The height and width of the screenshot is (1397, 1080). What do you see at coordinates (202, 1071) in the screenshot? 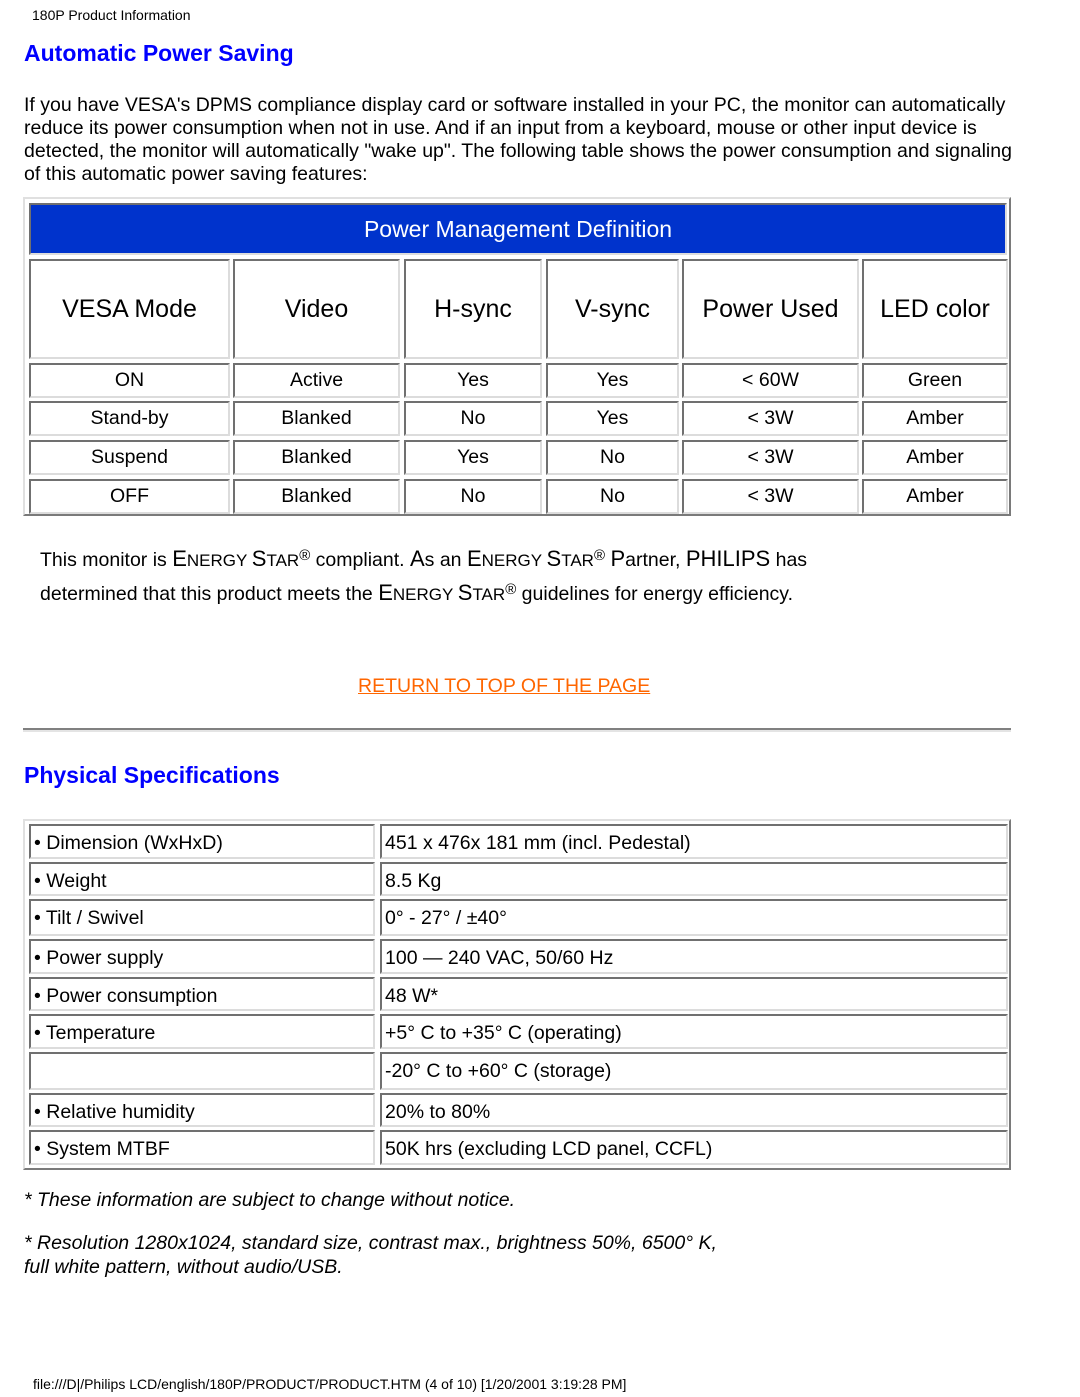
I see `spec-label` at bounding box center [202, 1071].